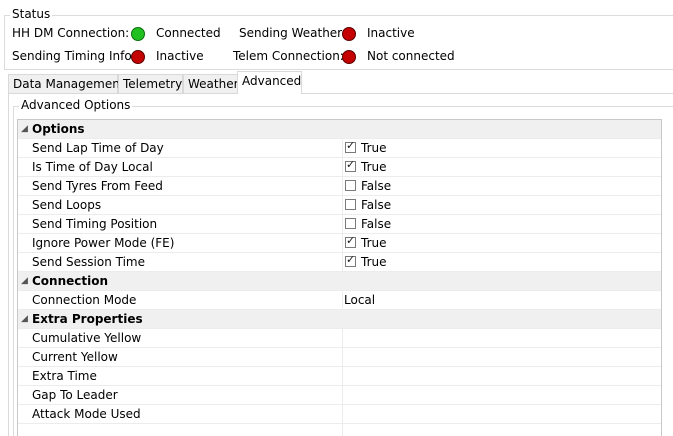 This screenshot has height=436, width=673. What do you see at coordinates (74, 56) in the screenshot?
I see `sending-timing-info-label: Sending Timing Info:` at bounding box center [74, 56].